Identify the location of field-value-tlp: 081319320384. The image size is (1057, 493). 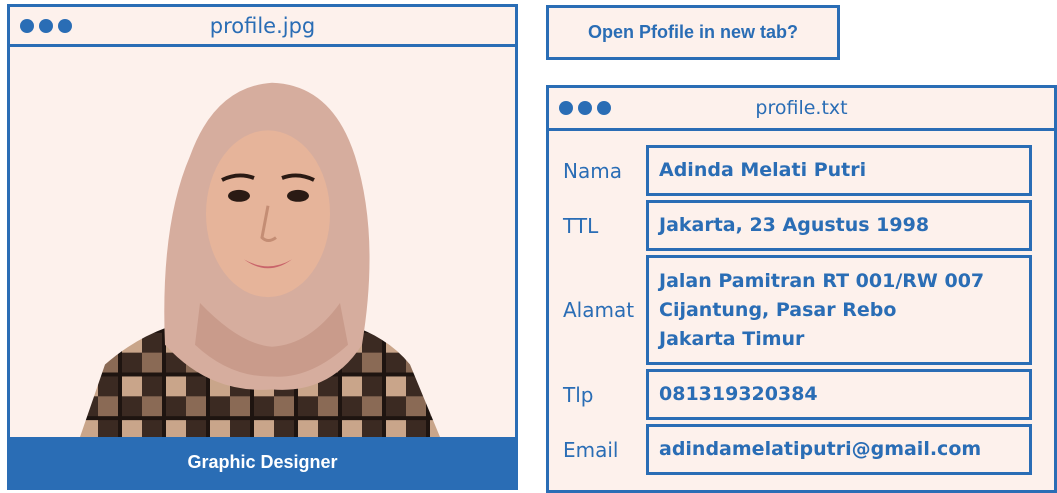
(839, 394).